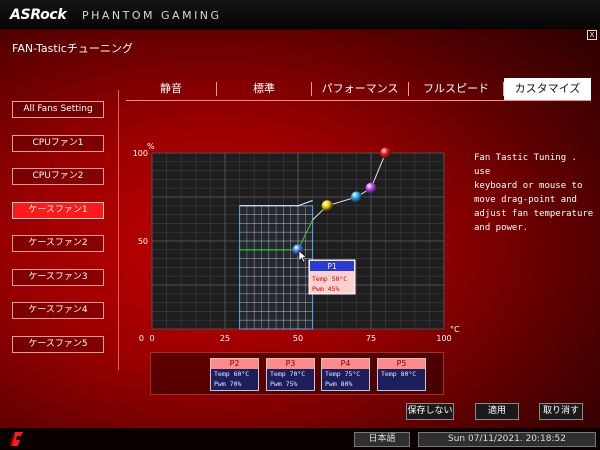 This screenshot has width=600, height=450. Describe the element at coordinates (399, 374) in the screenshot. I see `point-temp: Temp 80°C` at that location.